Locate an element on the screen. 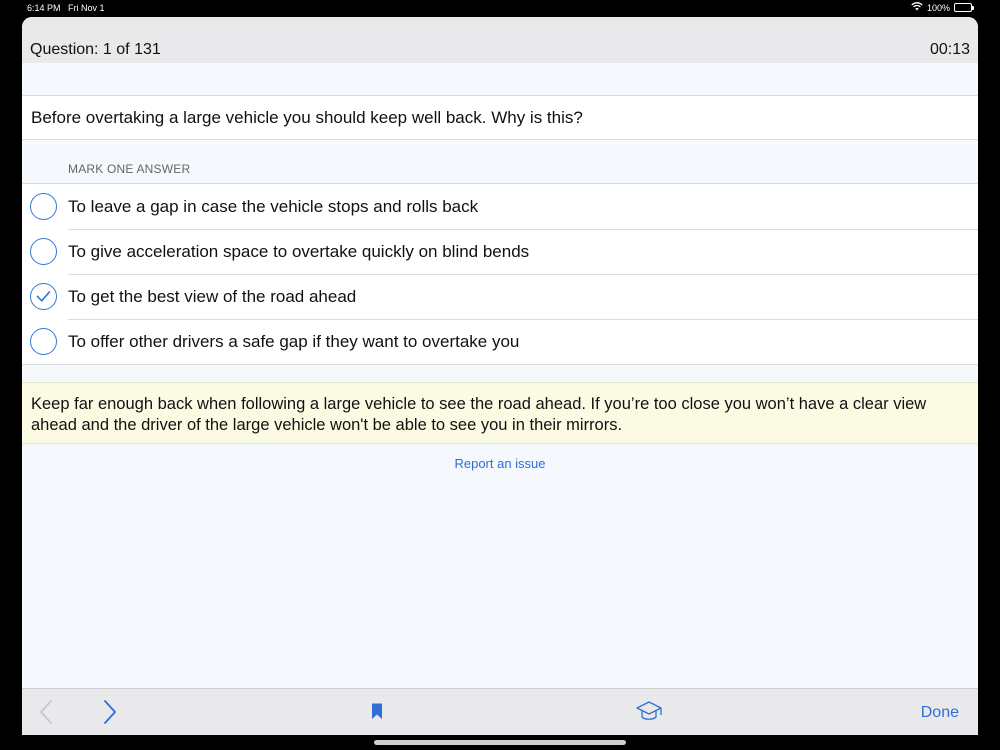  battery-percent: 100% is located at coordinates (938, 7).